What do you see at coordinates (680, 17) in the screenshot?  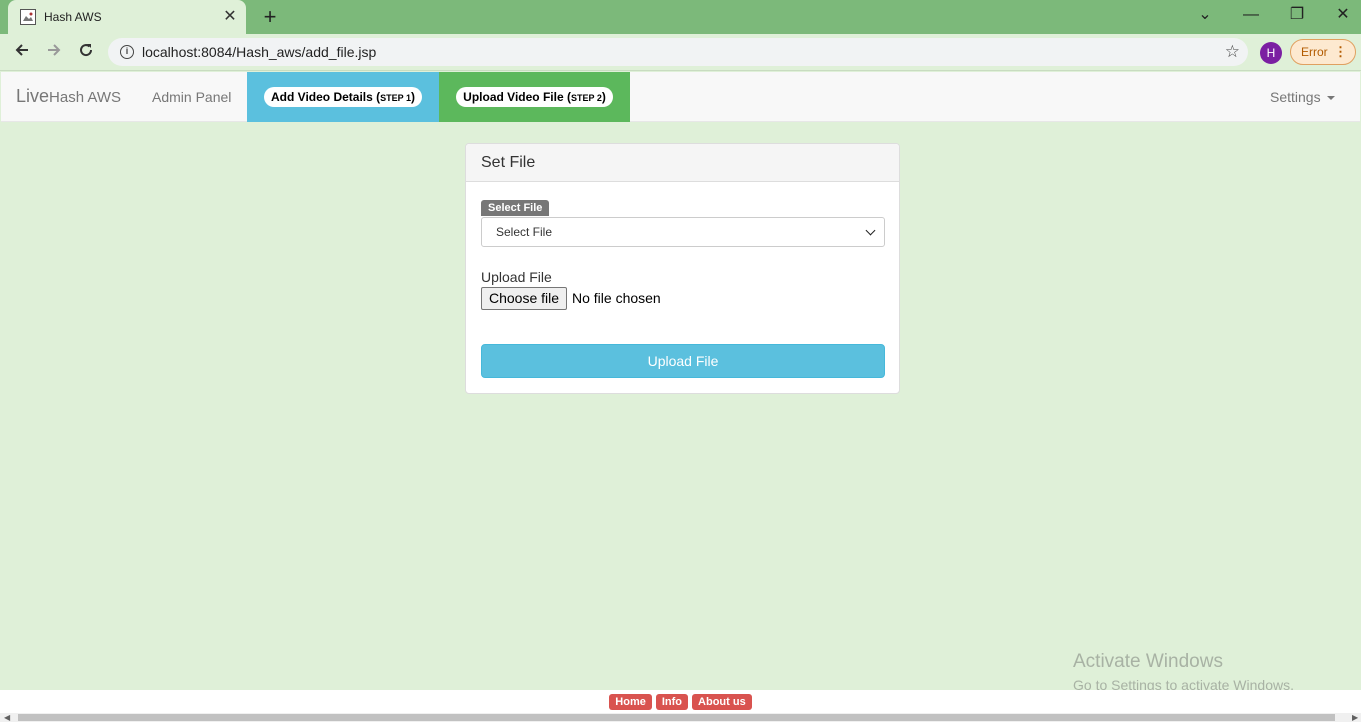 I see `browser-tabstrip: Hash AWS ✕ + ⌄ — ❐ ✕` at bounding box center [680, 17].